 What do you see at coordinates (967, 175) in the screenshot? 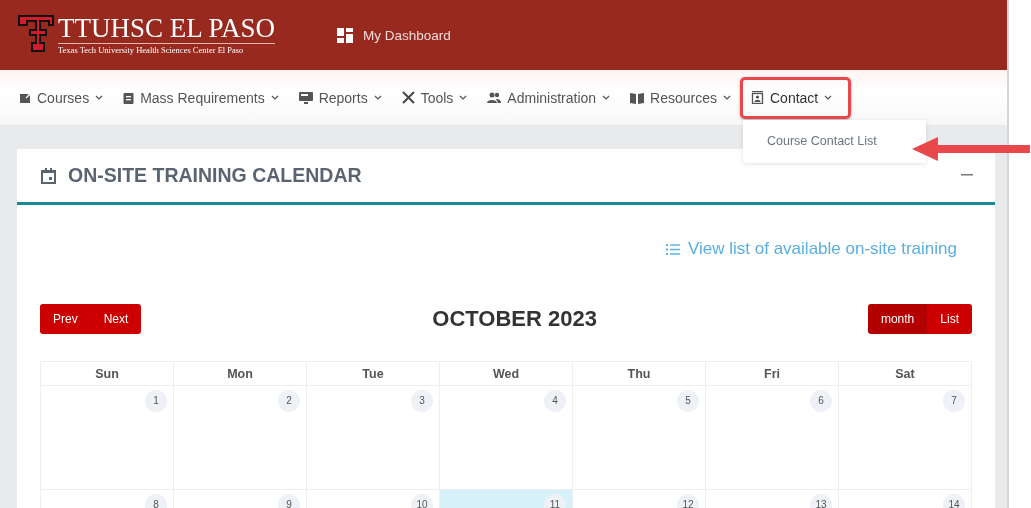
I see `minimize-icon` at bounding box center [967, 175].